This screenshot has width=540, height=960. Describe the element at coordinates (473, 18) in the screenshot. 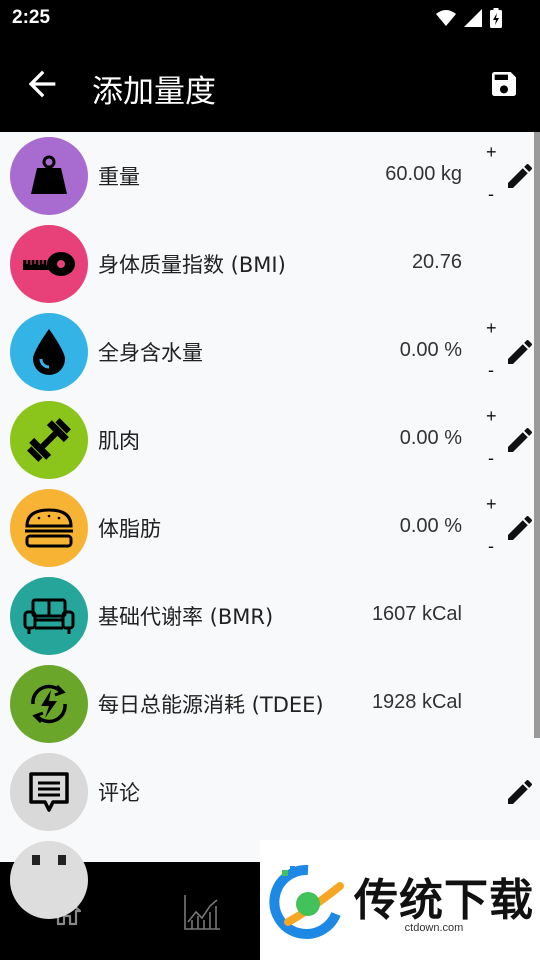

I see `signal-icon` at that location.